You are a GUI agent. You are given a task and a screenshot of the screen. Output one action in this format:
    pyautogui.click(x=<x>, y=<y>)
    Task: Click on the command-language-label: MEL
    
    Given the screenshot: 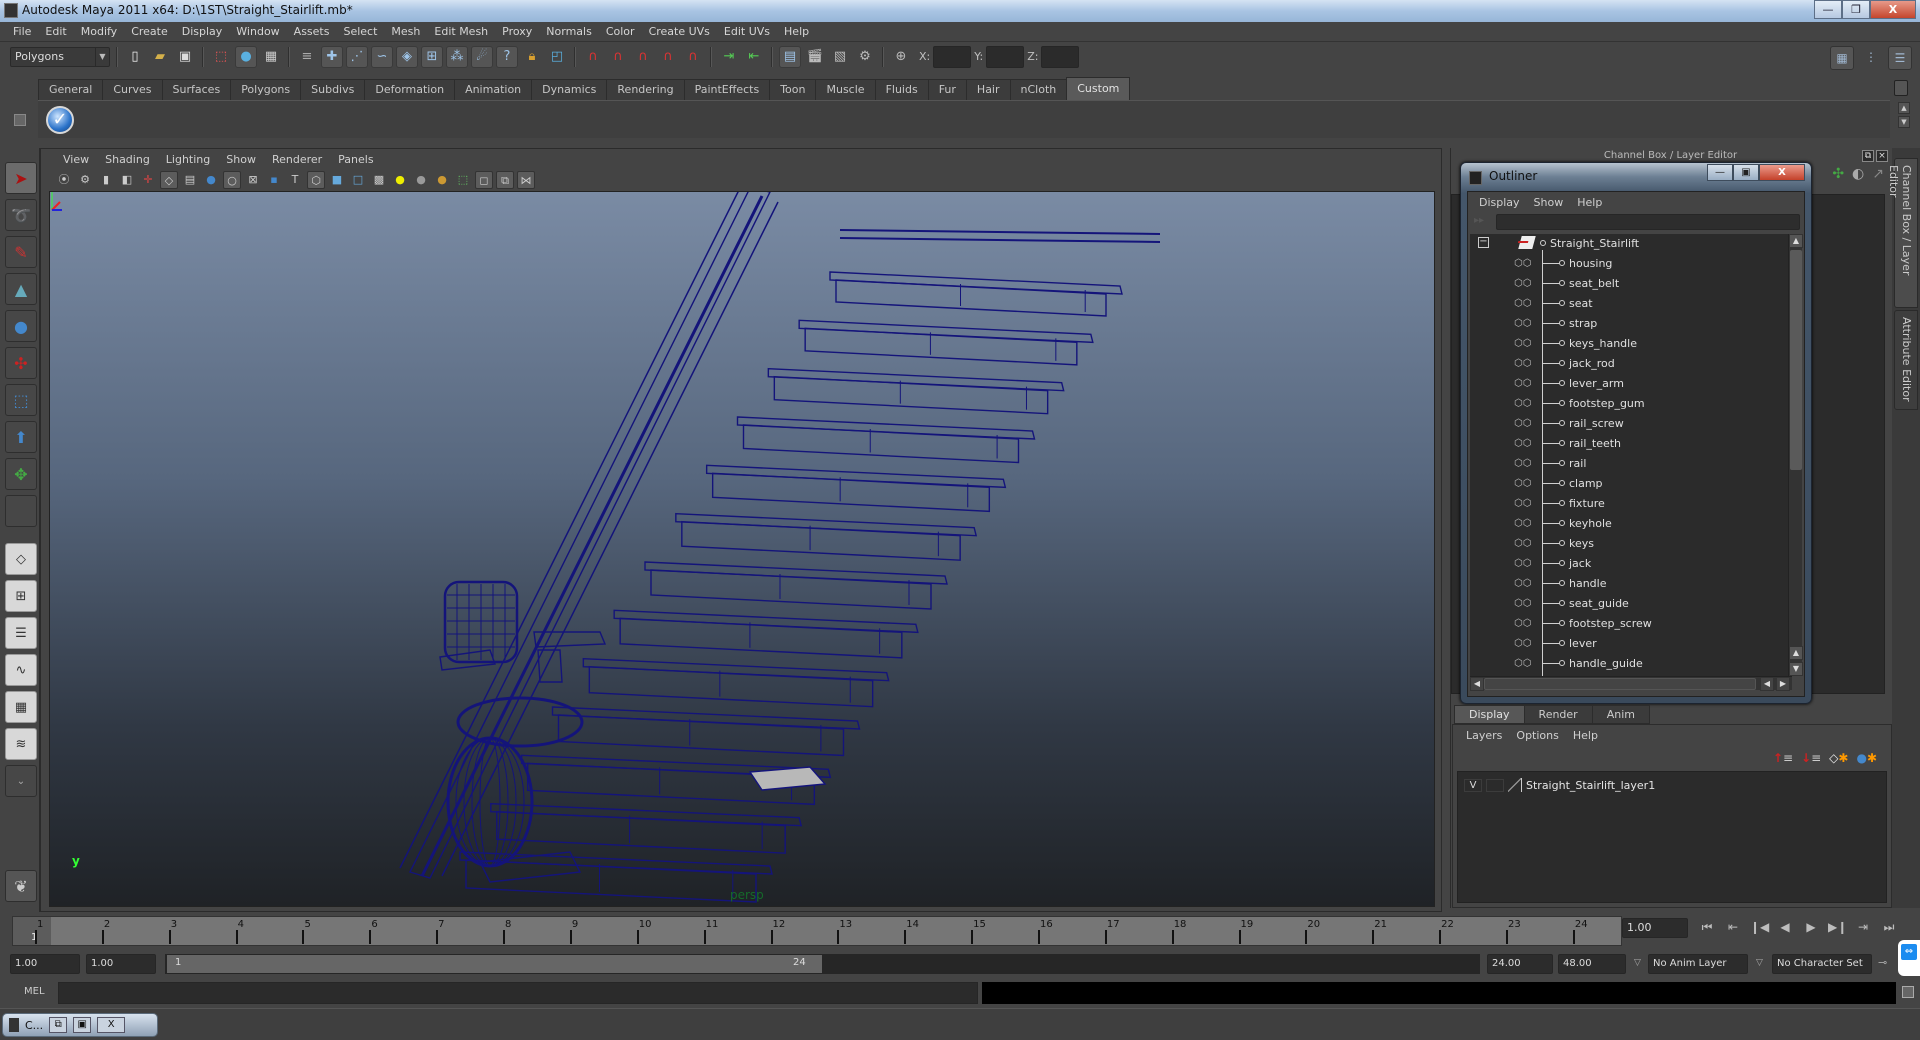 What is the action you would take?
    pyautogui.click(x=34, y=991)
    